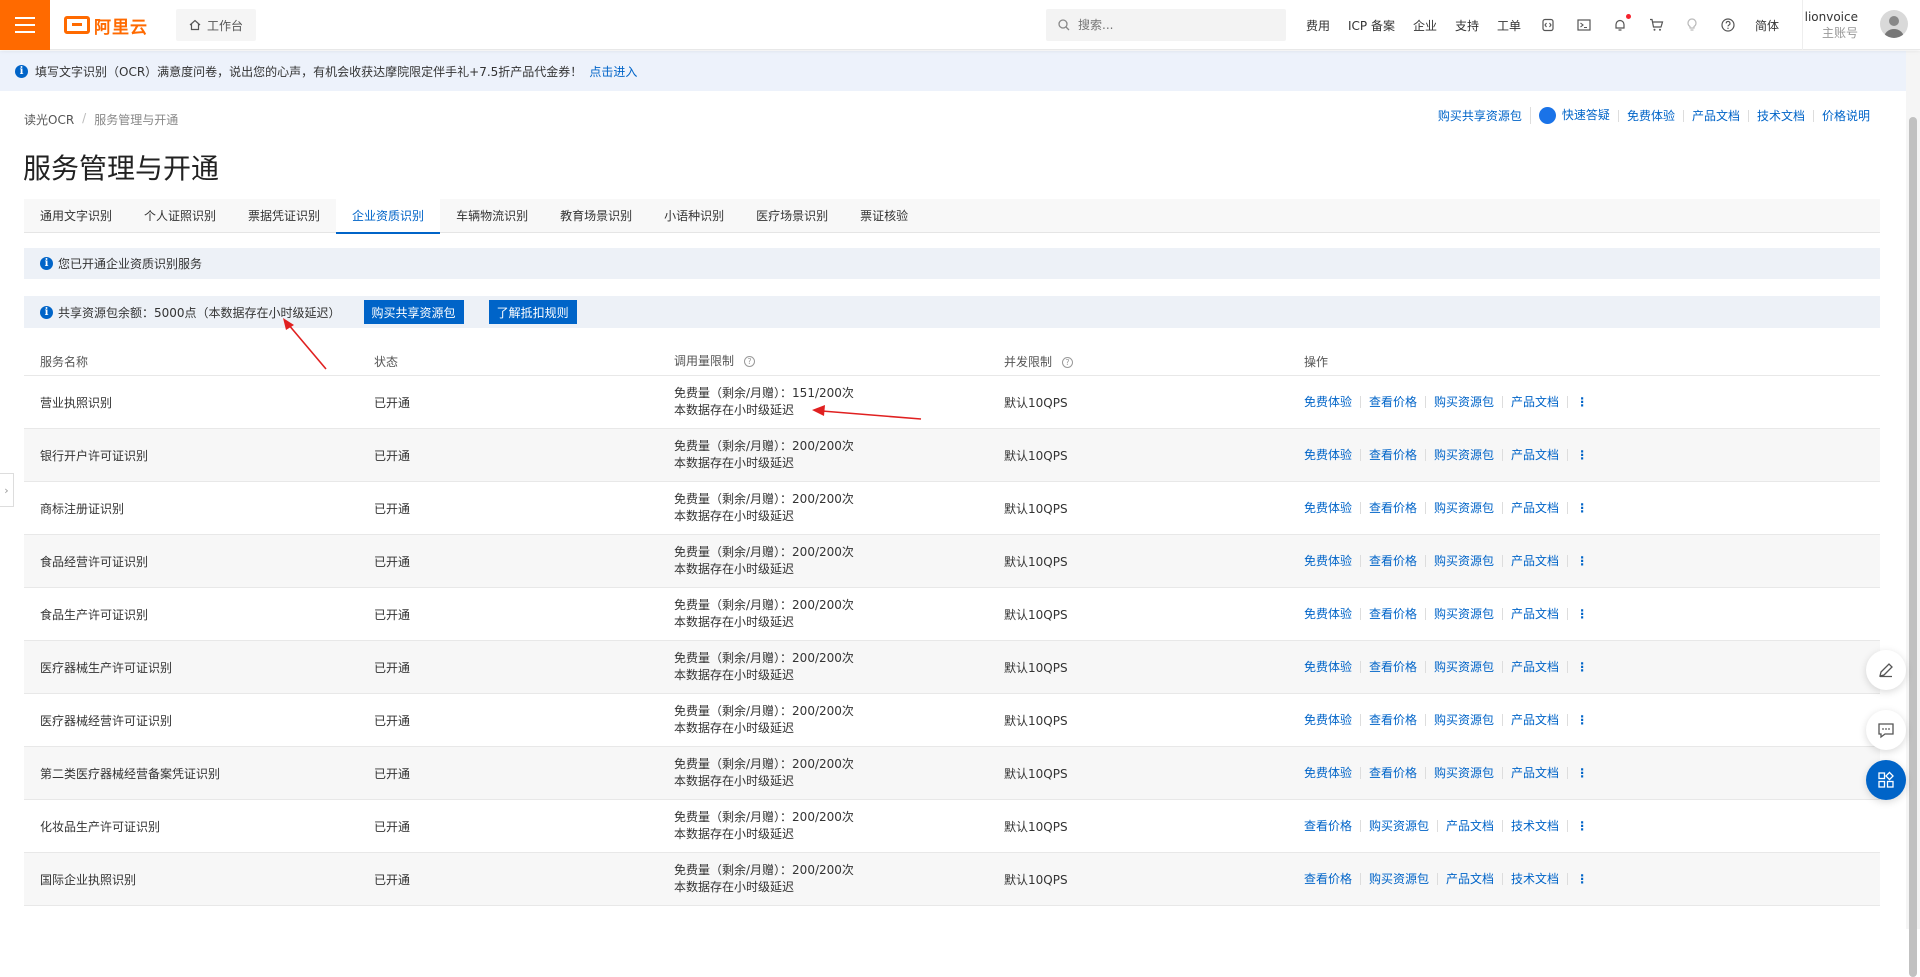 The width and height of the screenshot is (1920, 977). Describe the element at coordinates (1728, 25) in the screenshot. I see `help-icon` at that location.